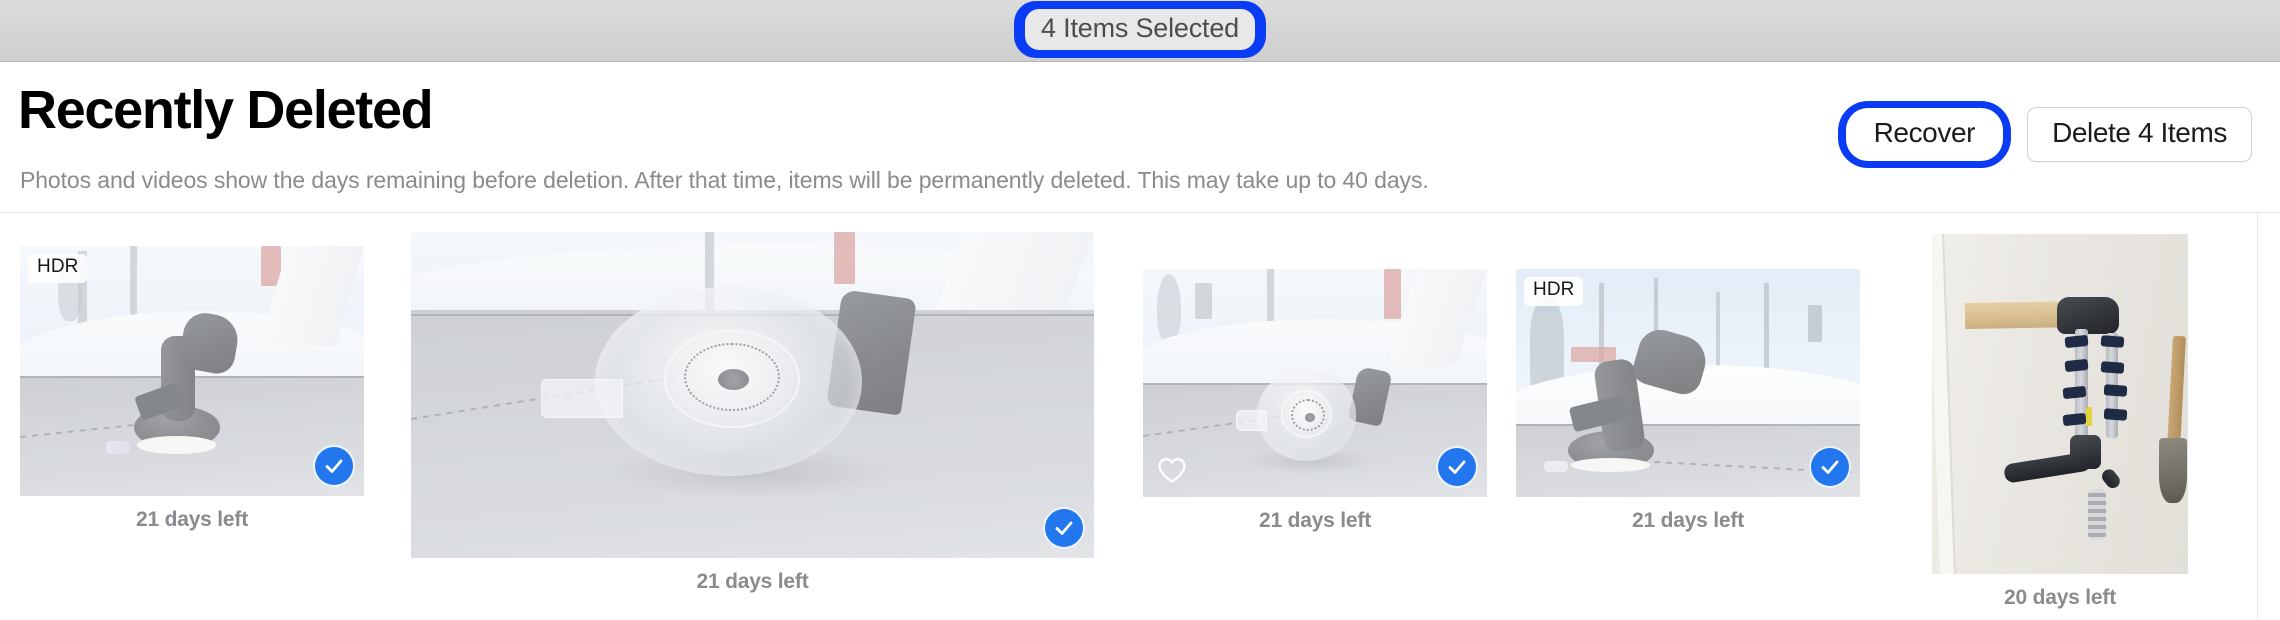 The height and width of the screenshot is (620, 2280). What do you see at coordinates (2060, 597) in the screenshot?
I see `days-left-caption: 20 days left` at bounding box center [2060, 597].